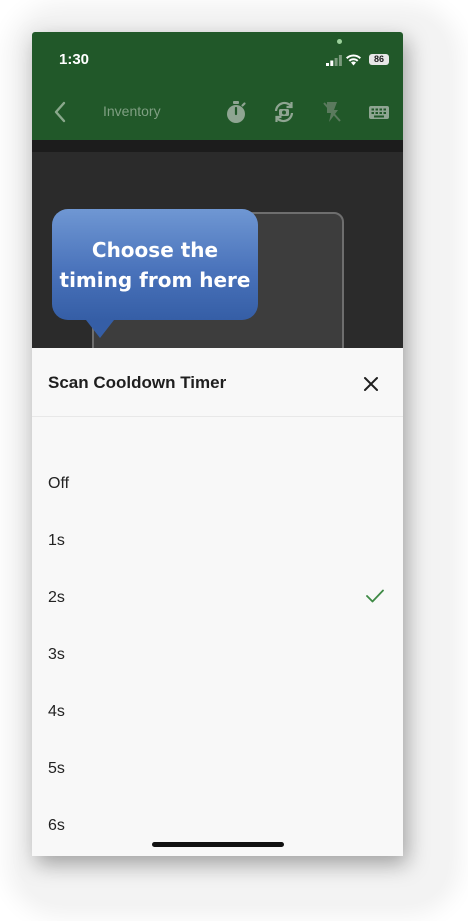 The height and width of the screenshot is (921, 468). I want to click on flash-icon, so click(332, 112).